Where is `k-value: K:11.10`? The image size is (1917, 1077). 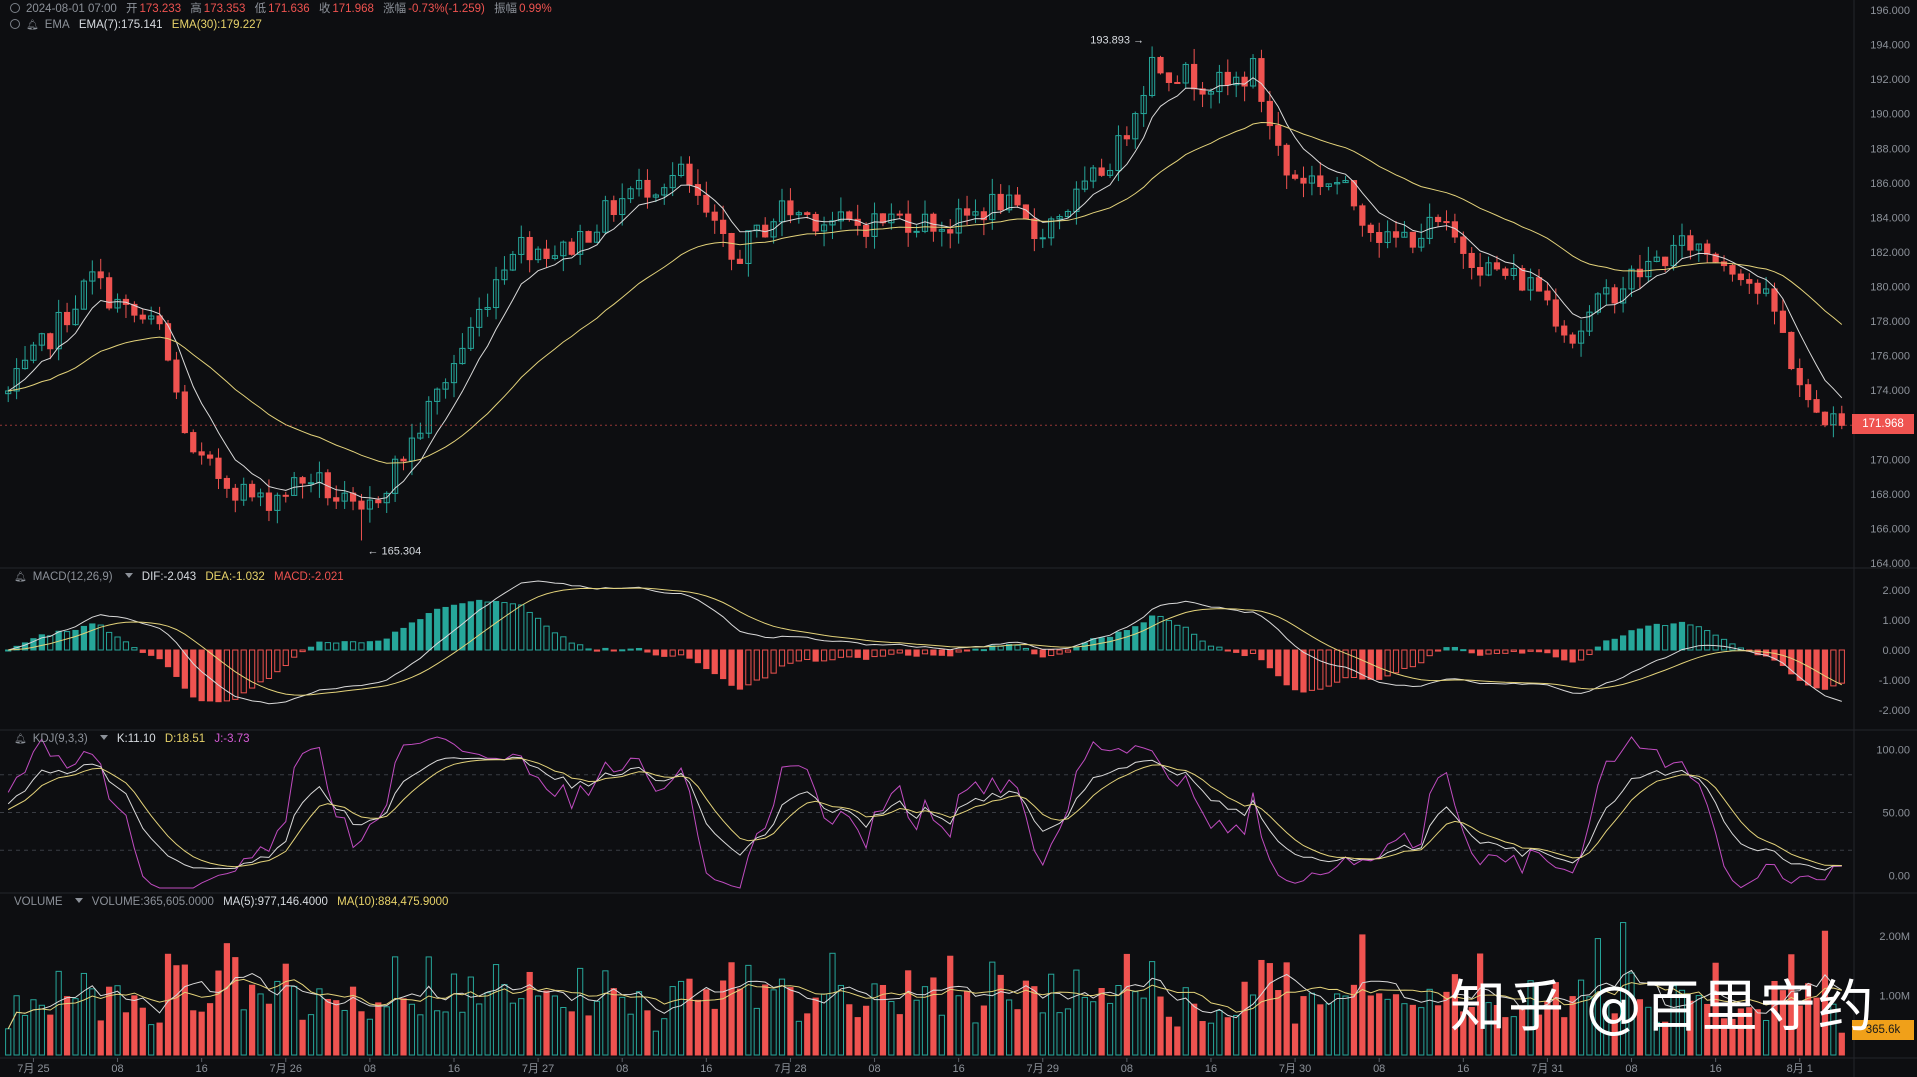 k-value: K:11.10 is located at coordinates (136, 739).